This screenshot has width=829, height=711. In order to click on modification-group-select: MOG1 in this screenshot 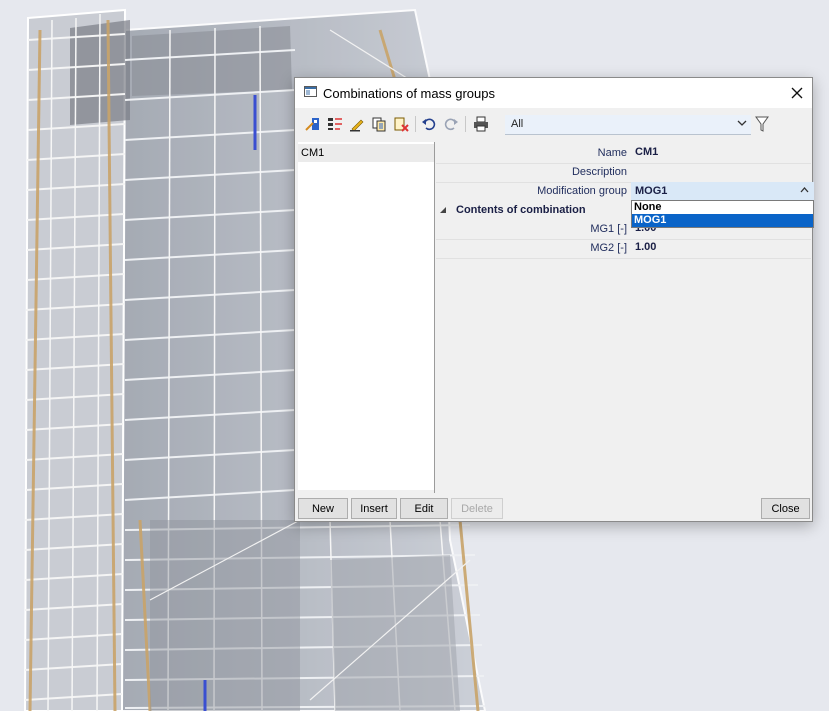, I will do `click(722, 191)`.